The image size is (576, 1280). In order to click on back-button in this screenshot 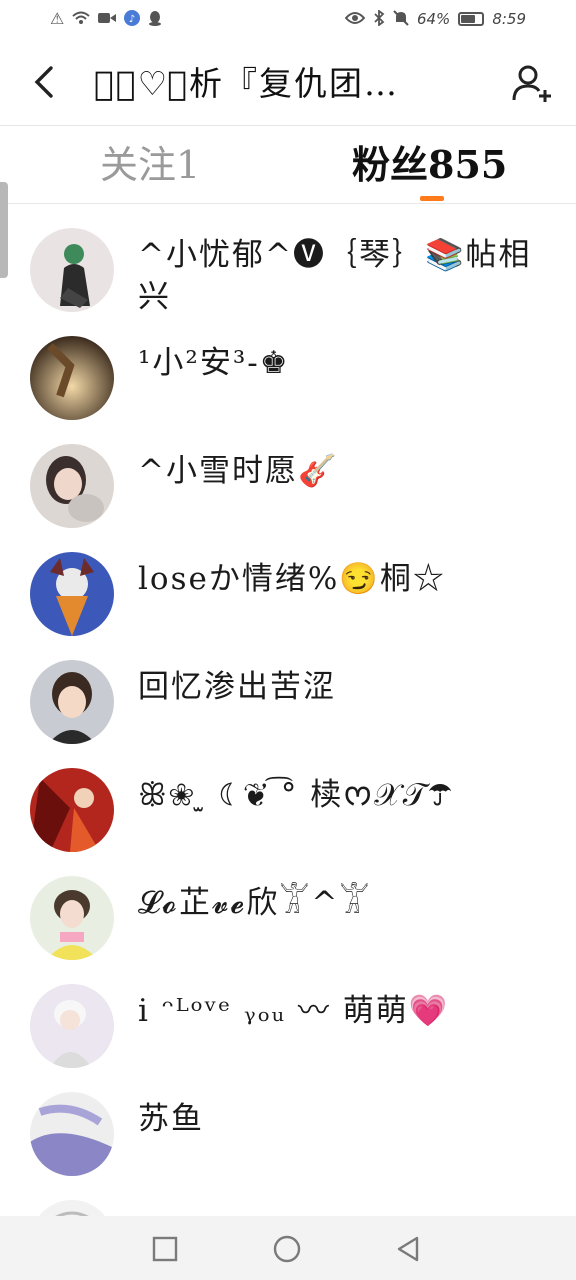, I will do `click(44, 82)`.